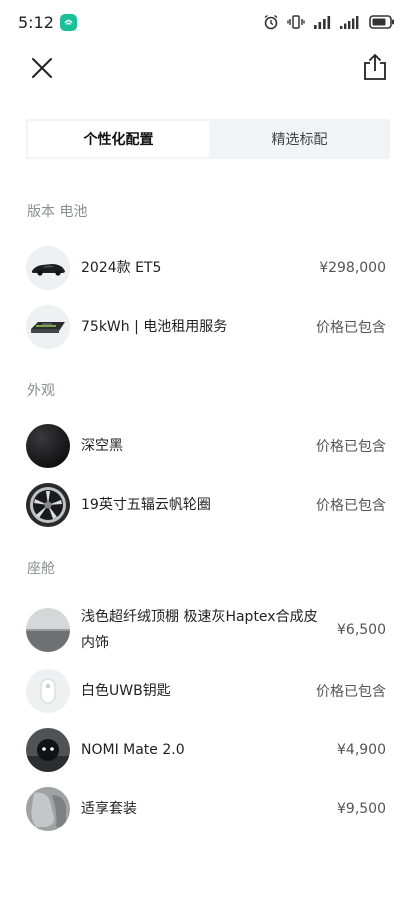 This screenshot has height=900, width=417. I want to click on item-price: ¥9,500, so click(361, 809).